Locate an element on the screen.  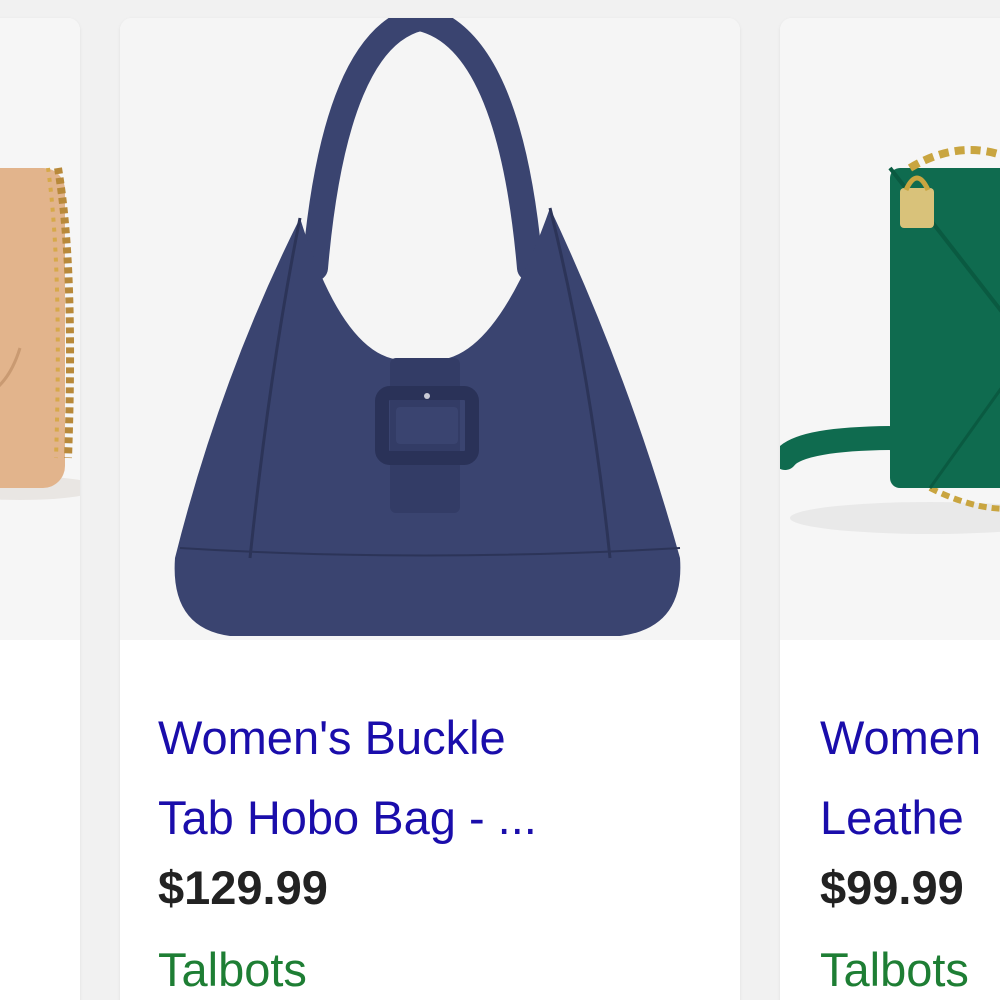
product-price: $99.99 is located at coordinates (892, 887).